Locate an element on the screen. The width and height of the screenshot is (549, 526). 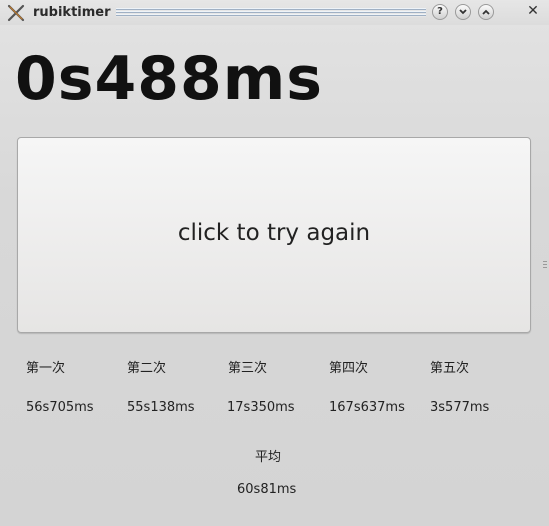
timer-display: 0s488ms is located at coordinates (169, 79).